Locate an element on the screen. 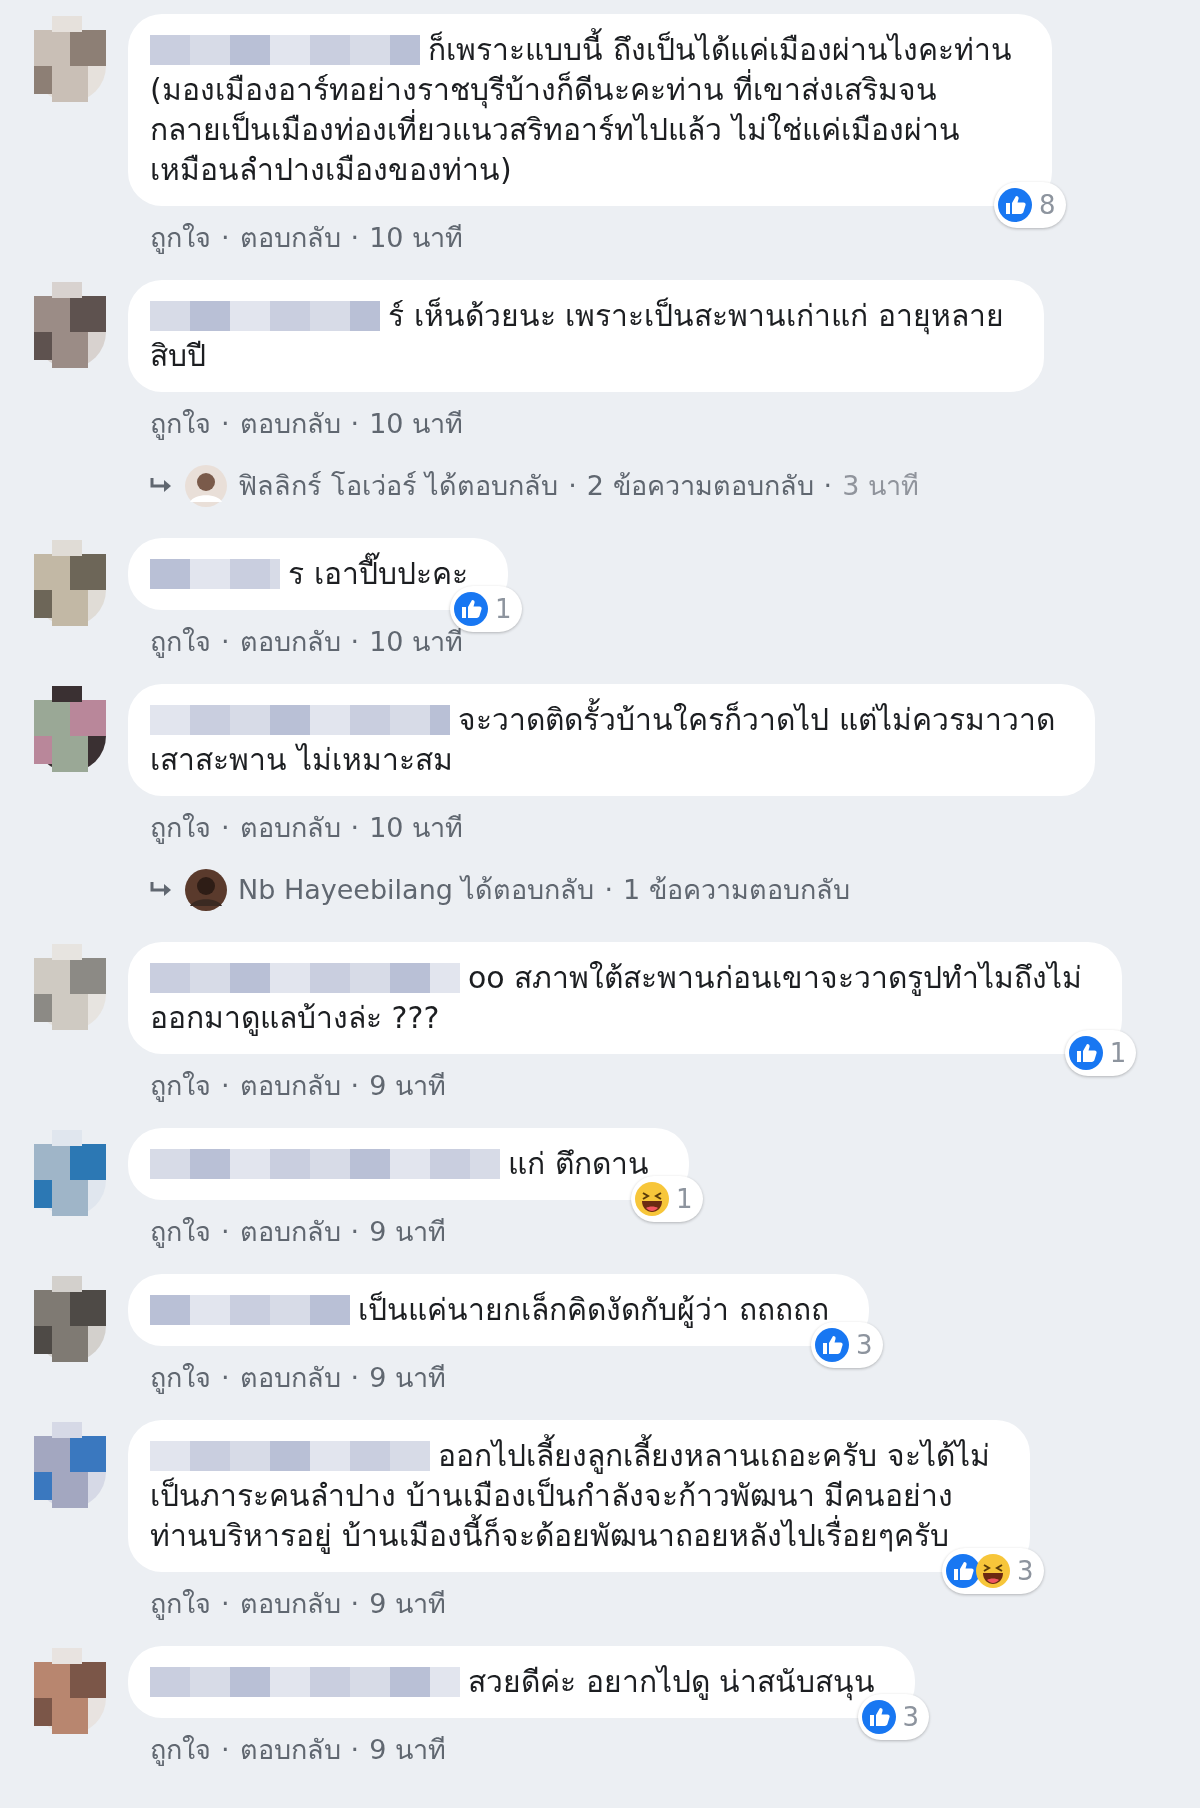 The image size is (1200, 1808). comment-text: (มองเมืองอาร์ทอย่างราชบุรีบ้างก็ดีนะคะท่าน ที่เขาส่งเสริมจน is located at coordinates (544, 90).